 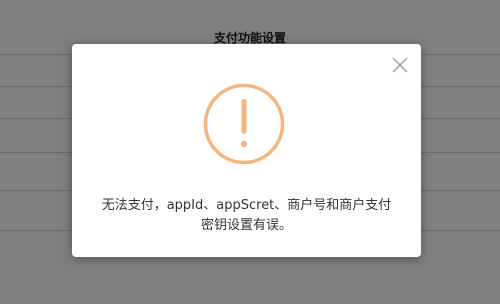 I want to click on error-message-line-2: 密钥设置有误。, so click(x=246, y=225).